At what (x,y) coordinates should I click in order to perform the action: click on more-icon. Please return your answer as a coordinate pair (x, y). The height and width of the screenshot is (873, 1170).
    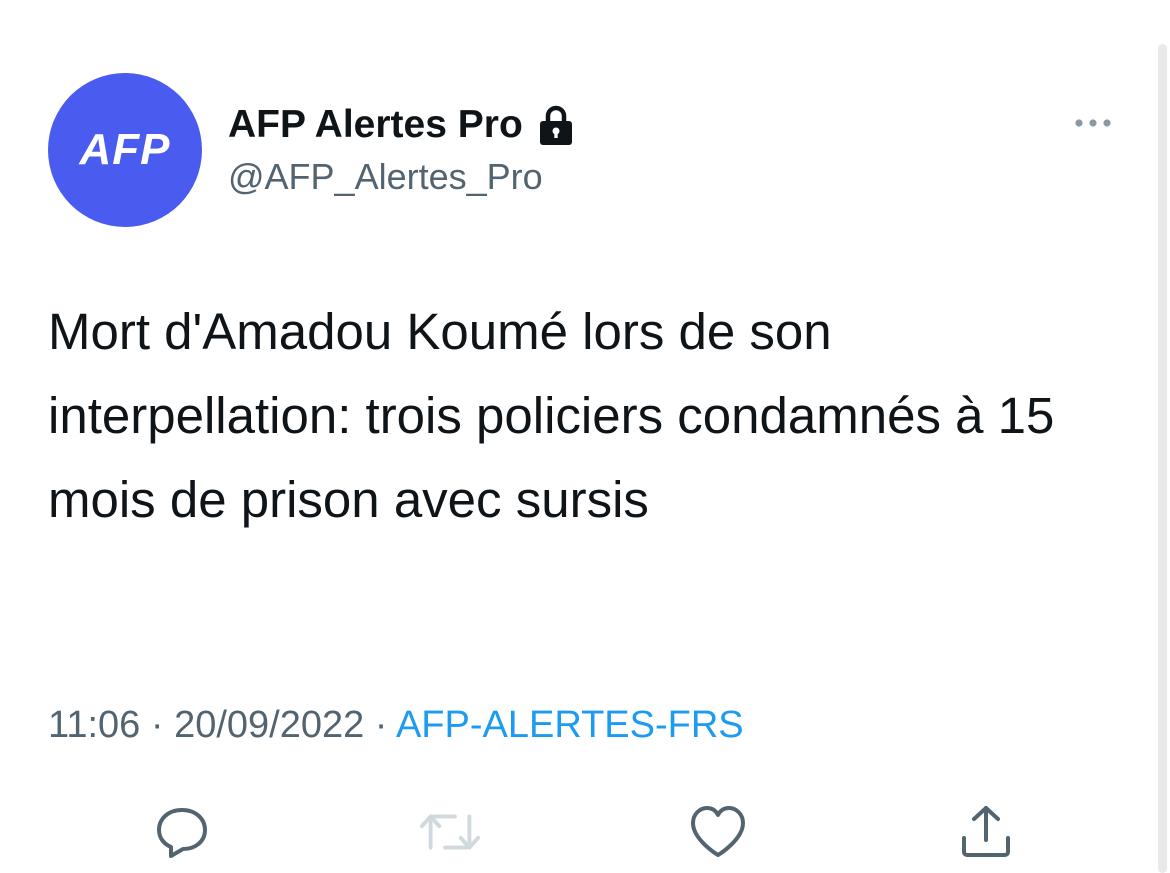
    Looking at the image, I should click on (1093, 123).